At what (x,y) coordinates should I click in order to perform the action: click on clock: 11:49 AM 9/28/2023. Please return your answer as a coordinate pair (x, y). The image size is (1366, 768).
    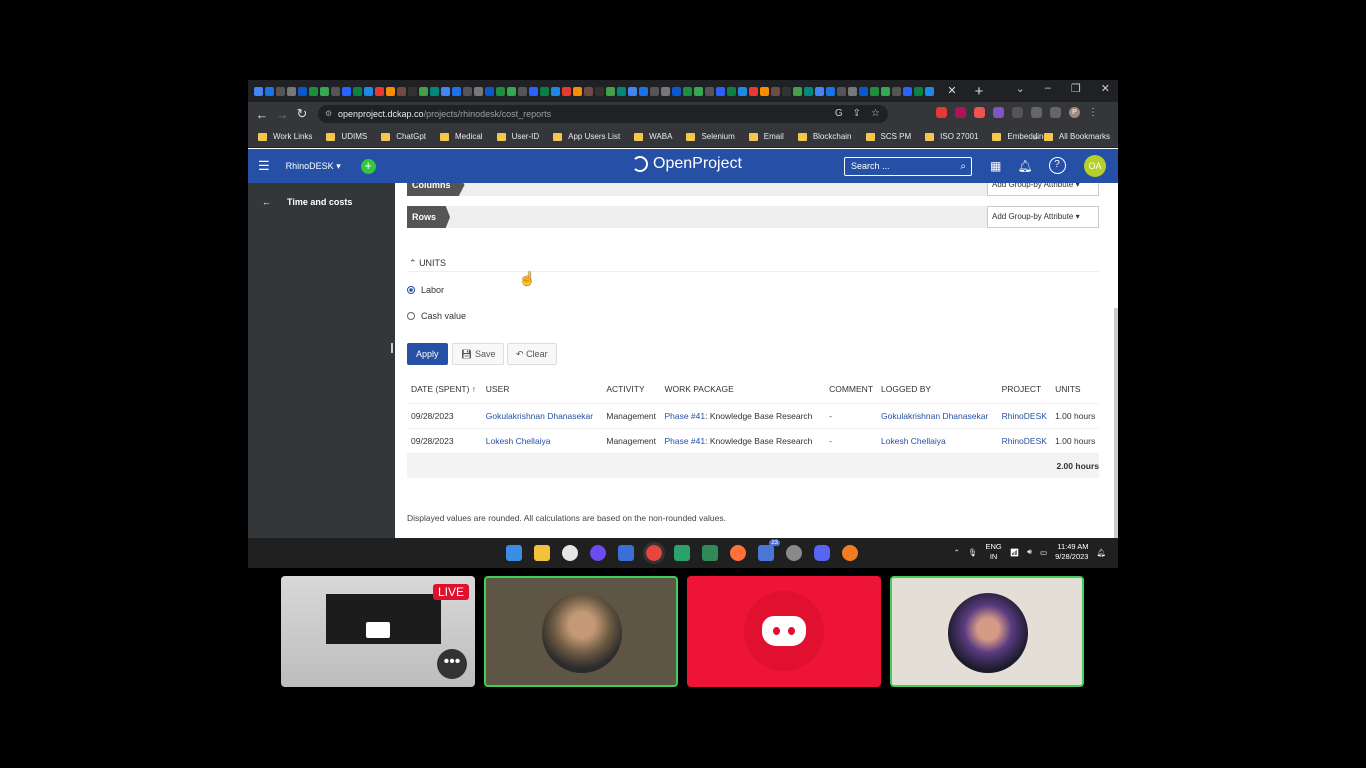
    Looking at the image, I should click on (1071, 552).